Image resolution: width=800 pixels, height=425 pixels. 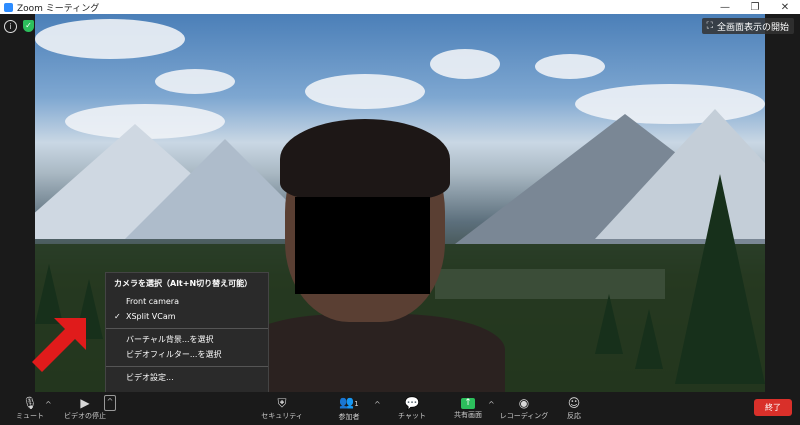 What do you see at coordinates (19, 26) in the screenshot?
I see `meeting-info-area: i ✓` at bounding box center [19, 26].